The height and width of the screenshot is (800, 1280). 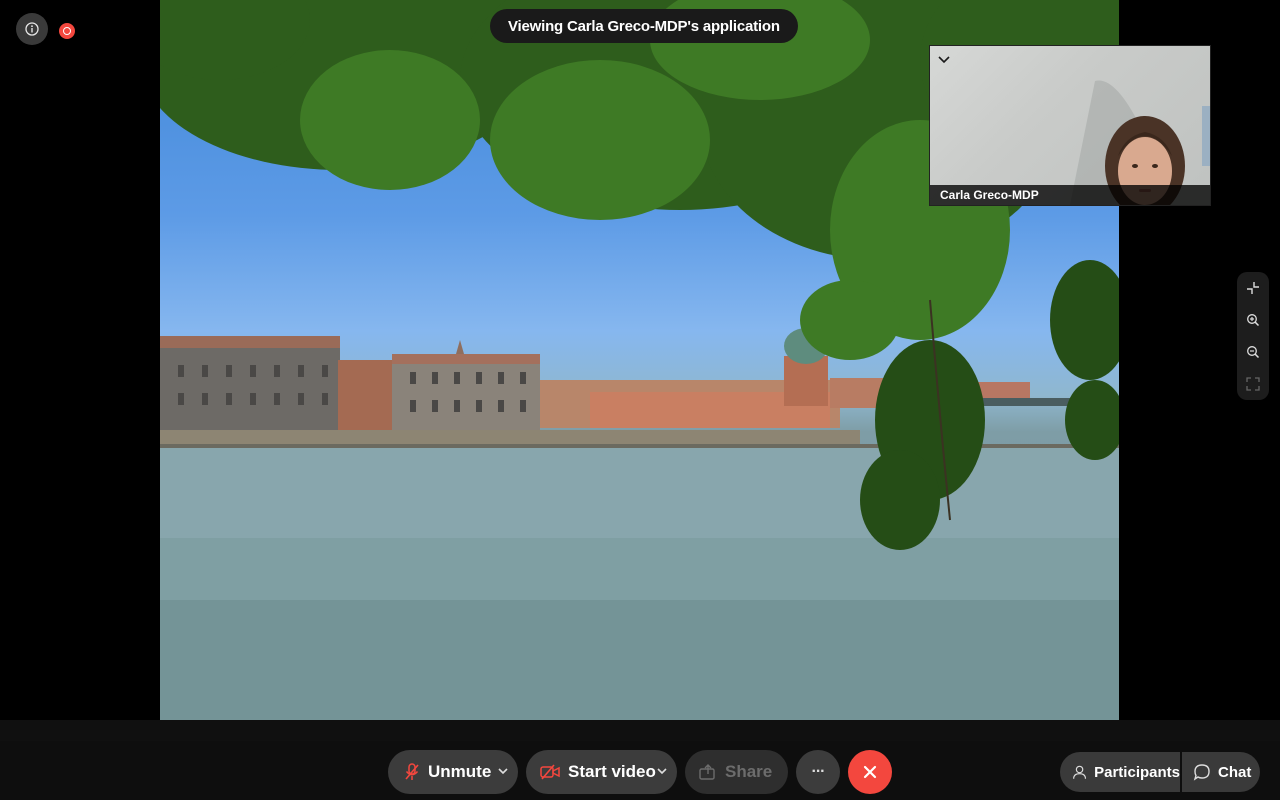 What do you see at coordinates (707, 772) in the screenshot?
I see `share-icon` at bounding box center [707, 772].